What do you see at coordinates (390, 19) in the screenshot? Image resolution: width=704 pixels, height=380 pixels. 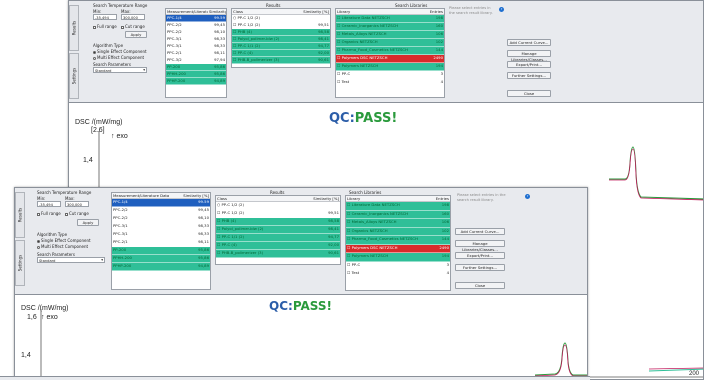 I see `library-row: ☐ Literature Data NETZSCH 198` at bounding box center [390, 19].